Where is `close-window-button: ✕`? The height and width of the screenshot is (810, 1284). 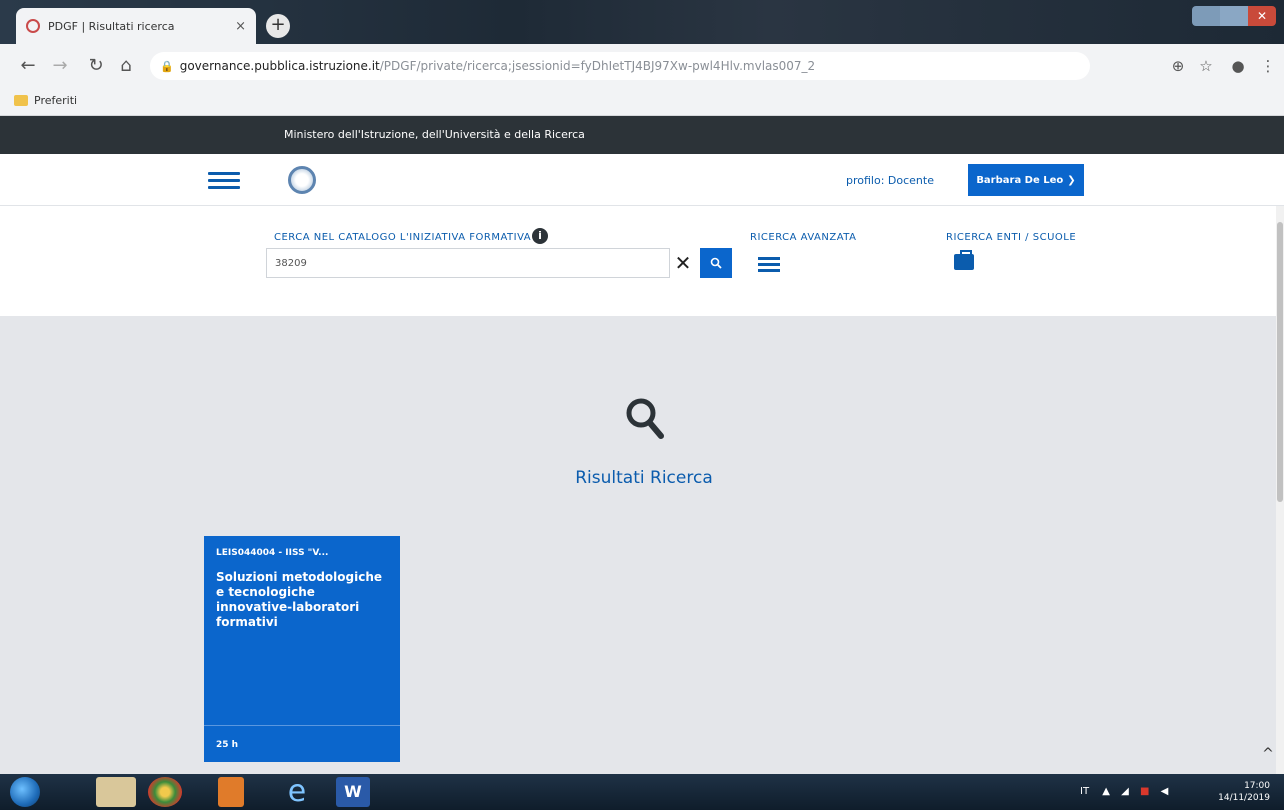 close-window-button: ✕ is located at coordinates (1262, 16).